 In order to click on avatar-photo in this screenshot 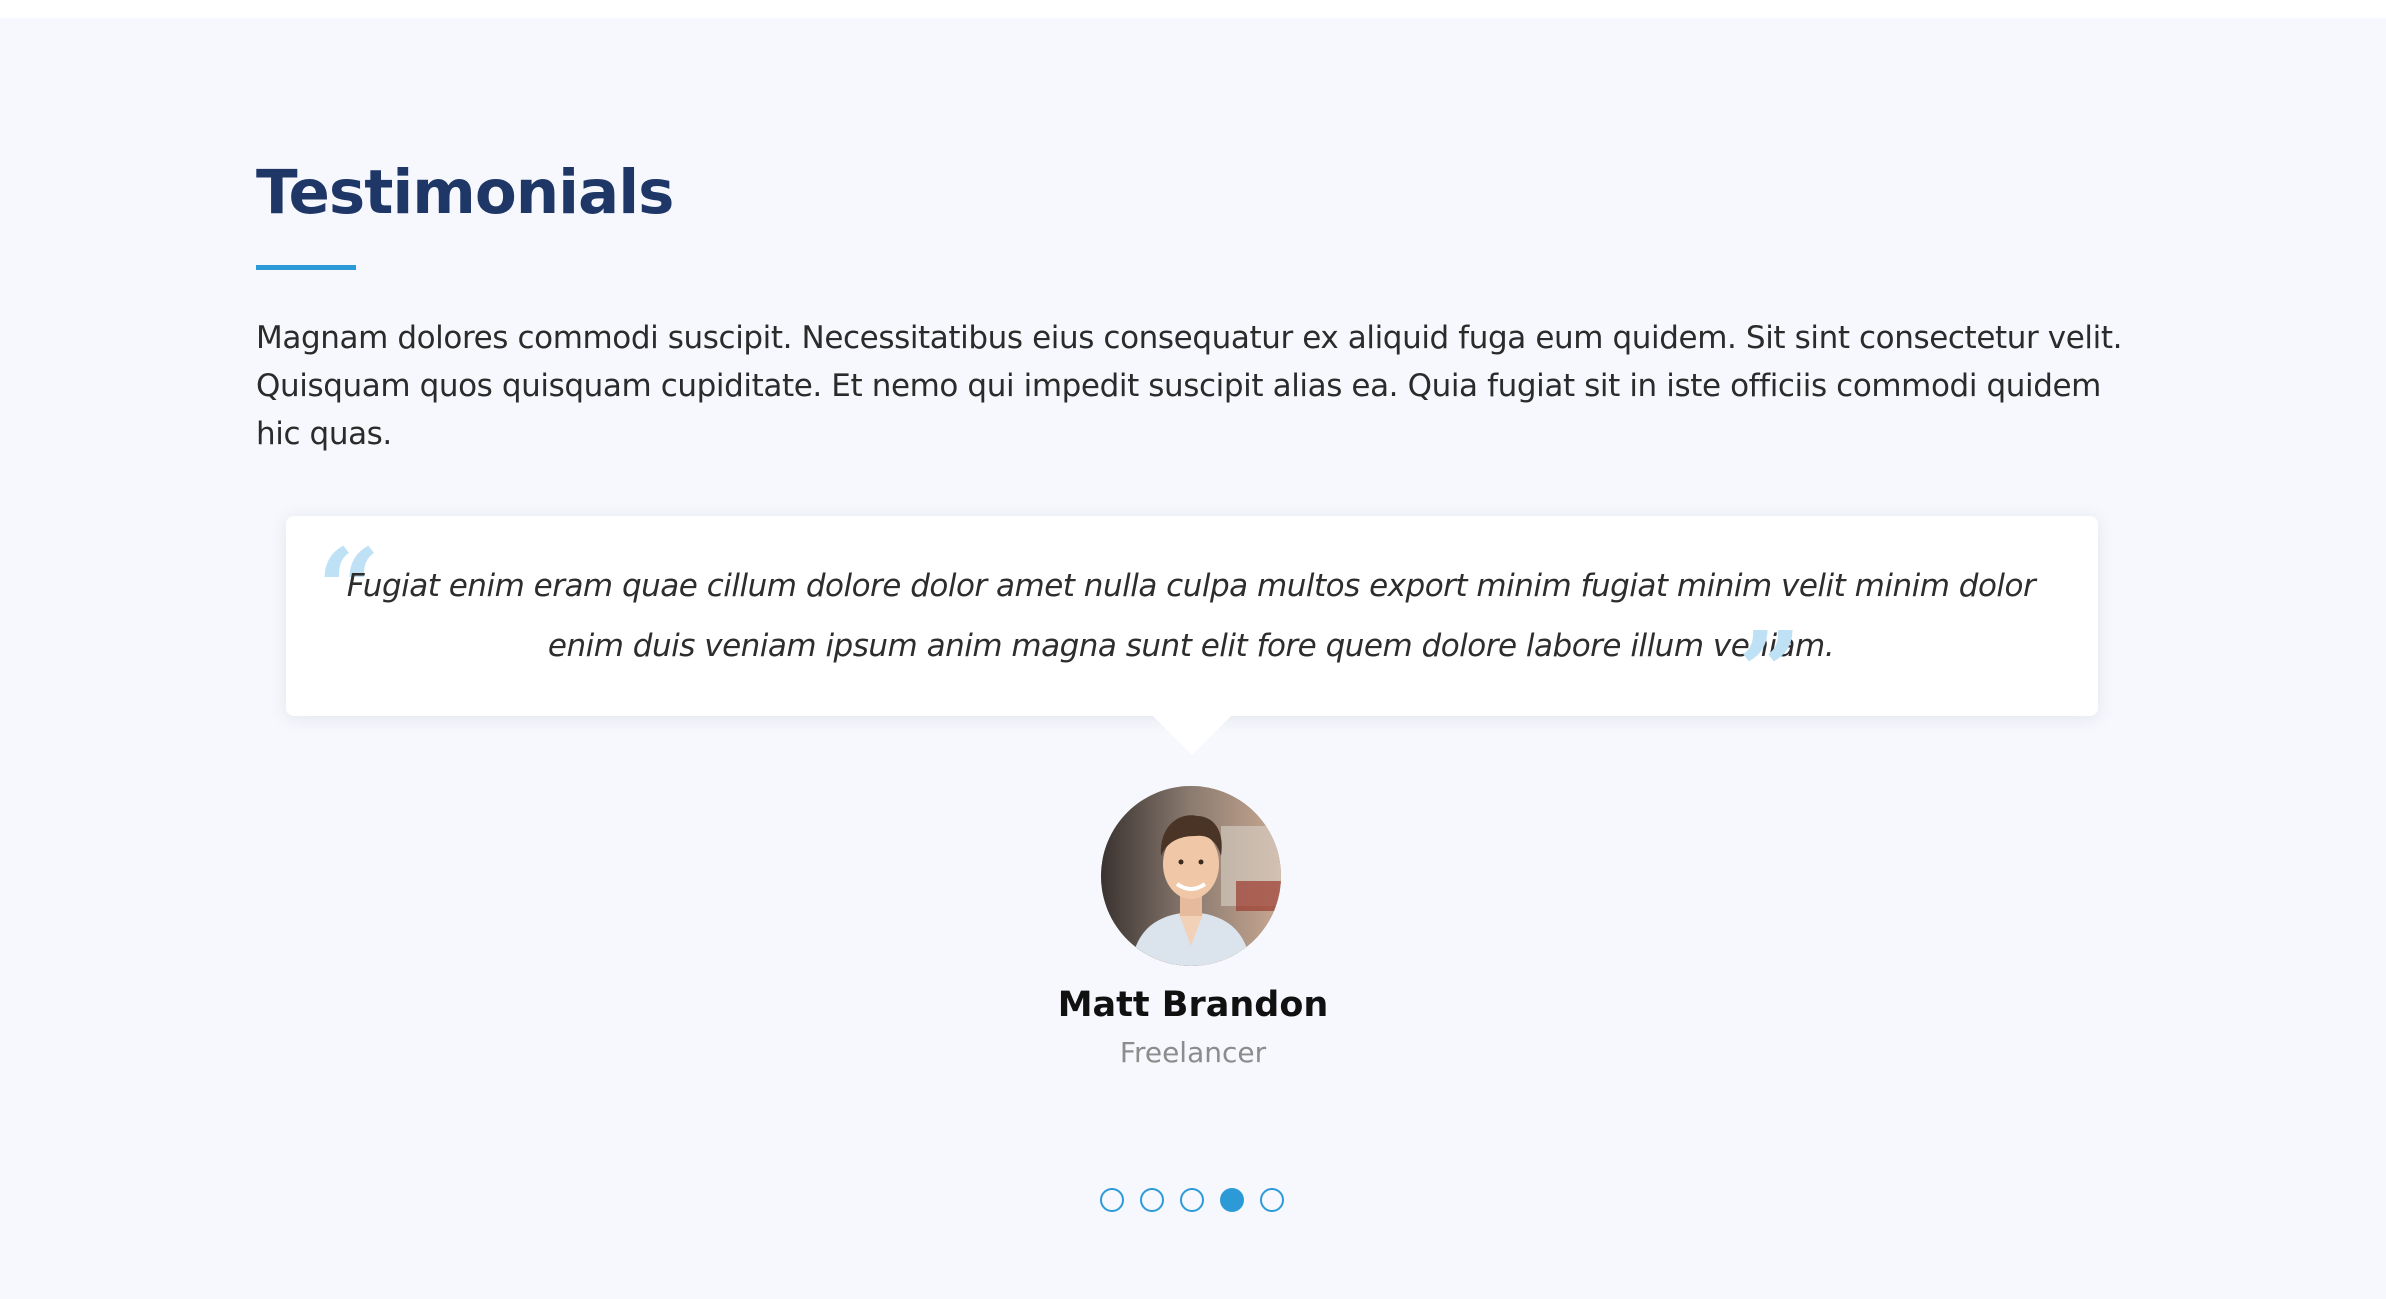, I will do `click(1191, 876)`.